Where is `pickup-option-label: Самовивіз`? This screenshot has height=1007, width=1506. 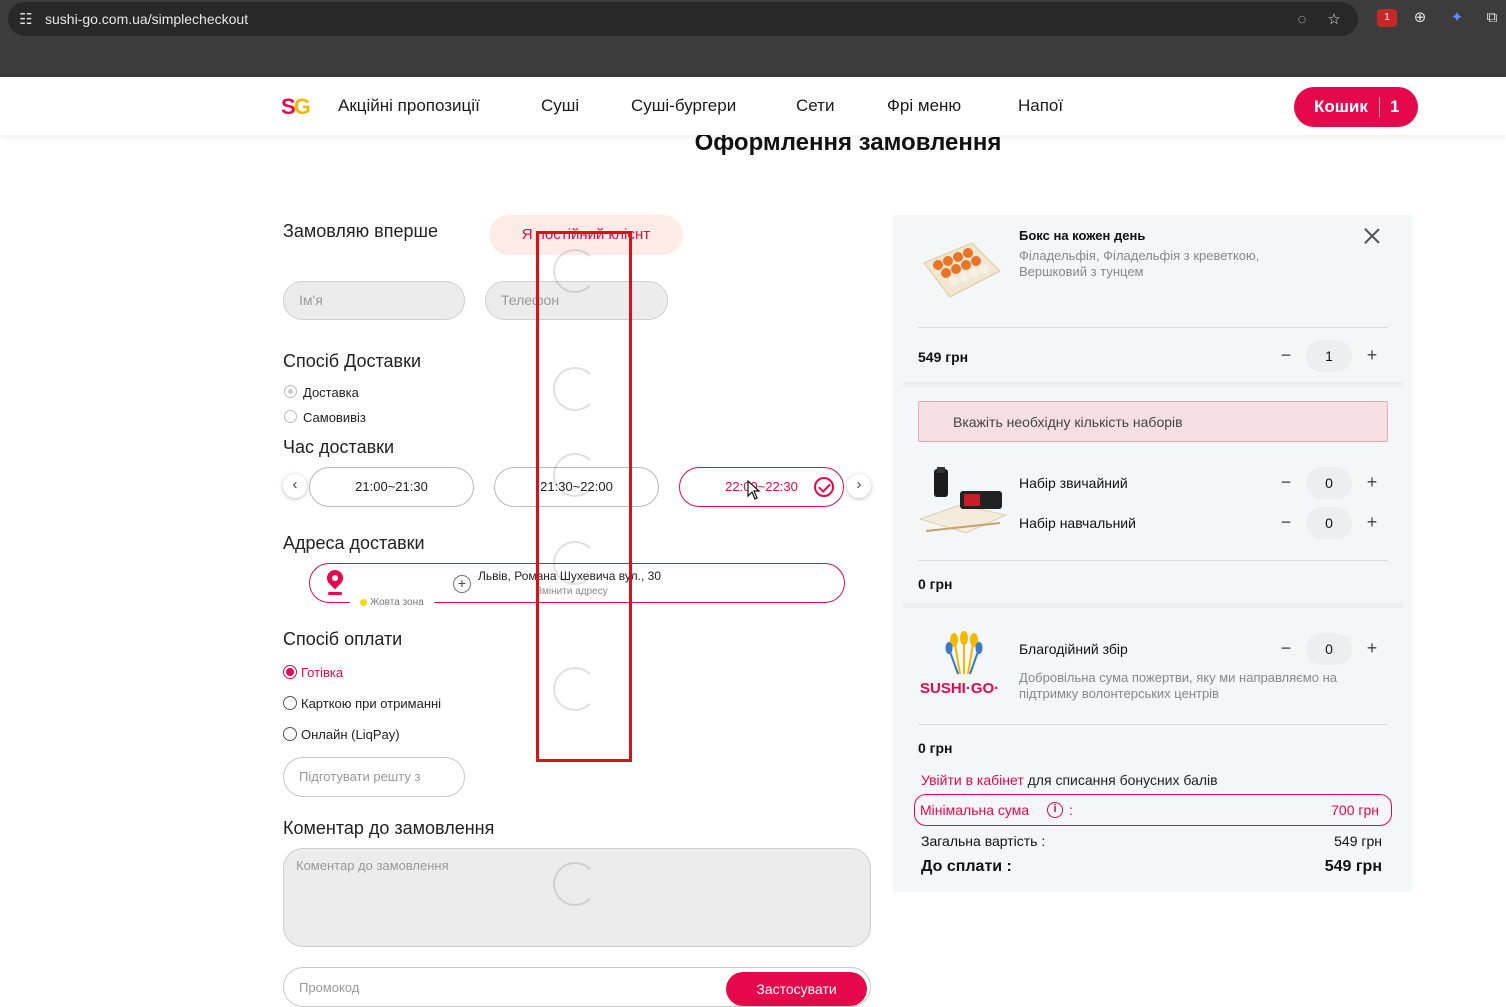 pickup-option-label: Самовивіз is located at coordinates (334, 417).